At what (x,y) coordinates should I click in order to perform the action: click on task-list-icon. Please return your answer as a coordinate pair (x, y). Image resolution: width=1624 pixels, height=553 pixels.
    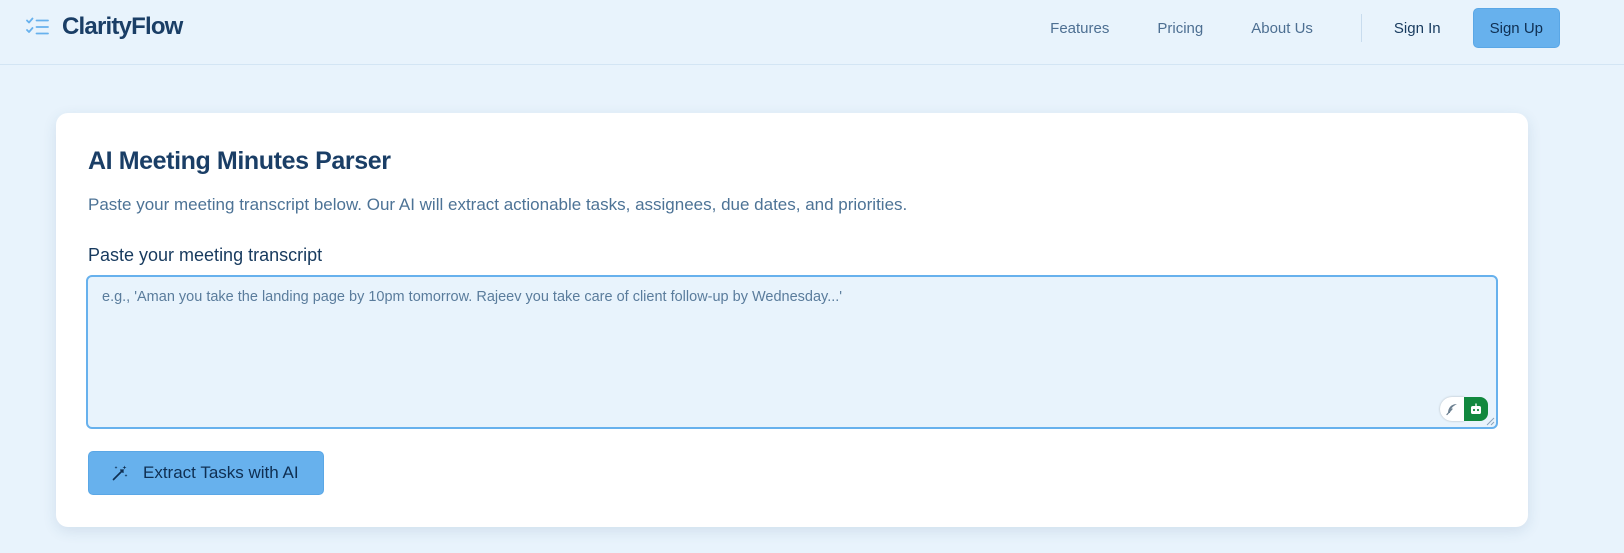
    Looking at the image, I should click on (37, 26).